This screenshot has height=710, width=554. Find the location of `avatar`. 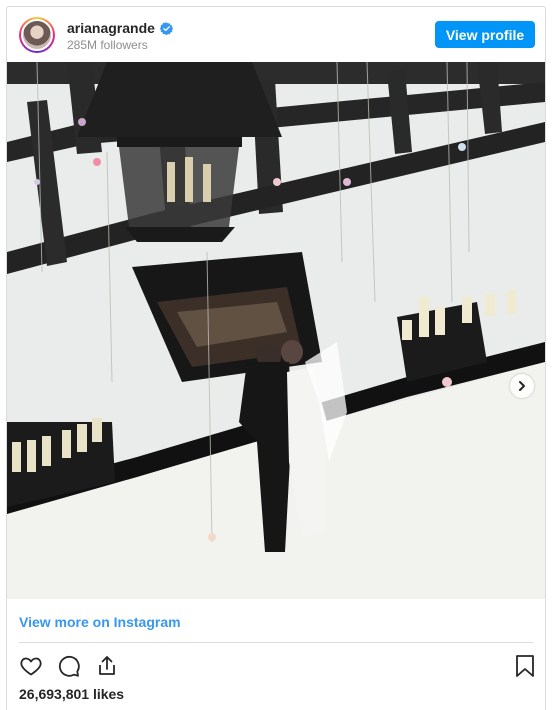

avatar is located at coordinates (37, 35).